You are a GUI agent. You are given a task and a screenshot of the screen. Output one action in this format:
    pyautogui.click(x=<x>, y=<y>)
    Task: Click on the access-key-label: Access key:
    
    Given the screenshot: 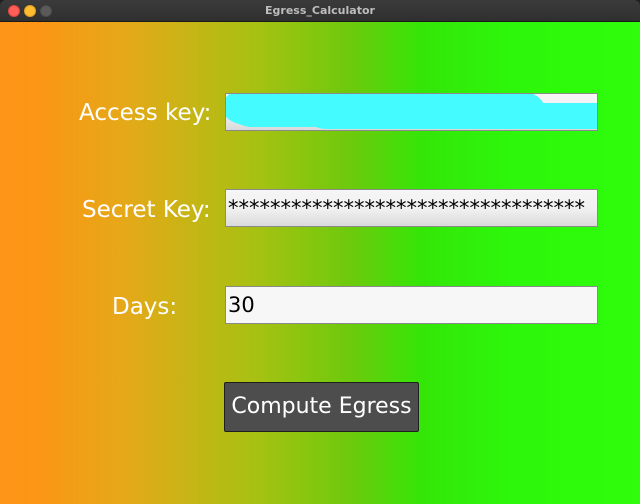 What is the action you would take?
    pyautogui.click(x=145, y=113)
    